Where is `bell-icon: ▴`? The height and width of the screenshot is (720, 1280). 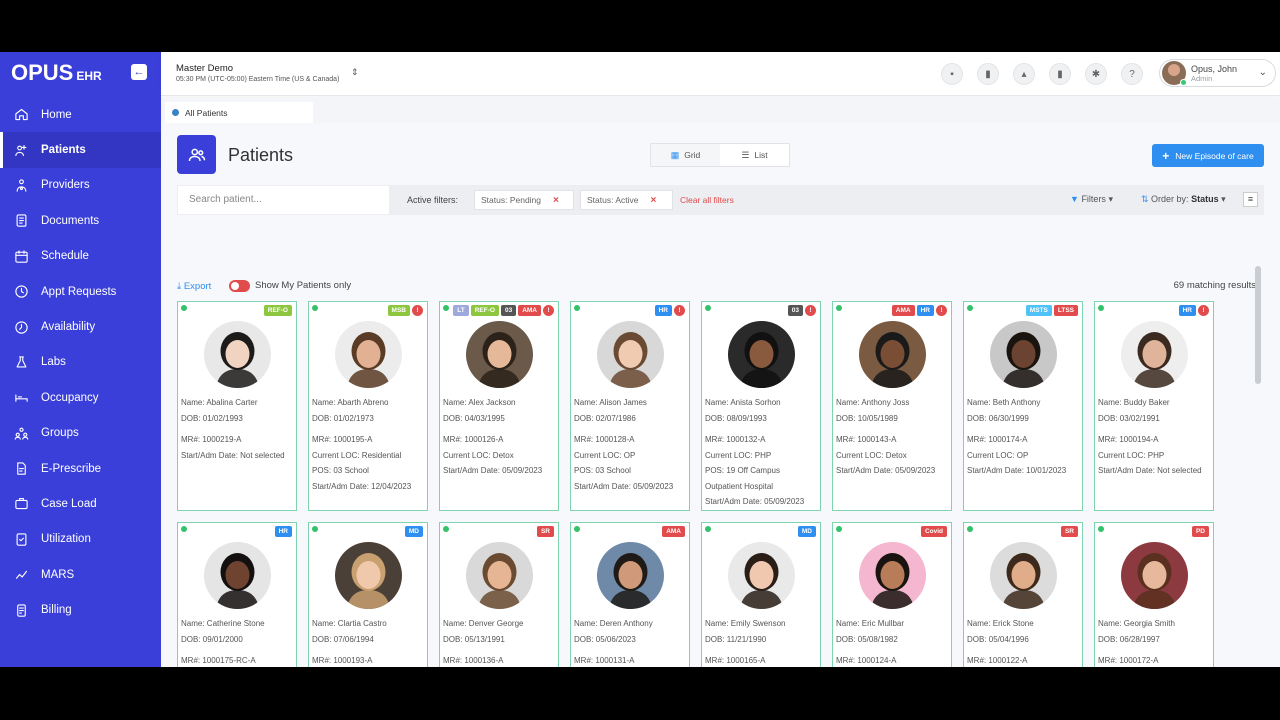 bell-icon: ▴ is located at coordinates (1024, 74).